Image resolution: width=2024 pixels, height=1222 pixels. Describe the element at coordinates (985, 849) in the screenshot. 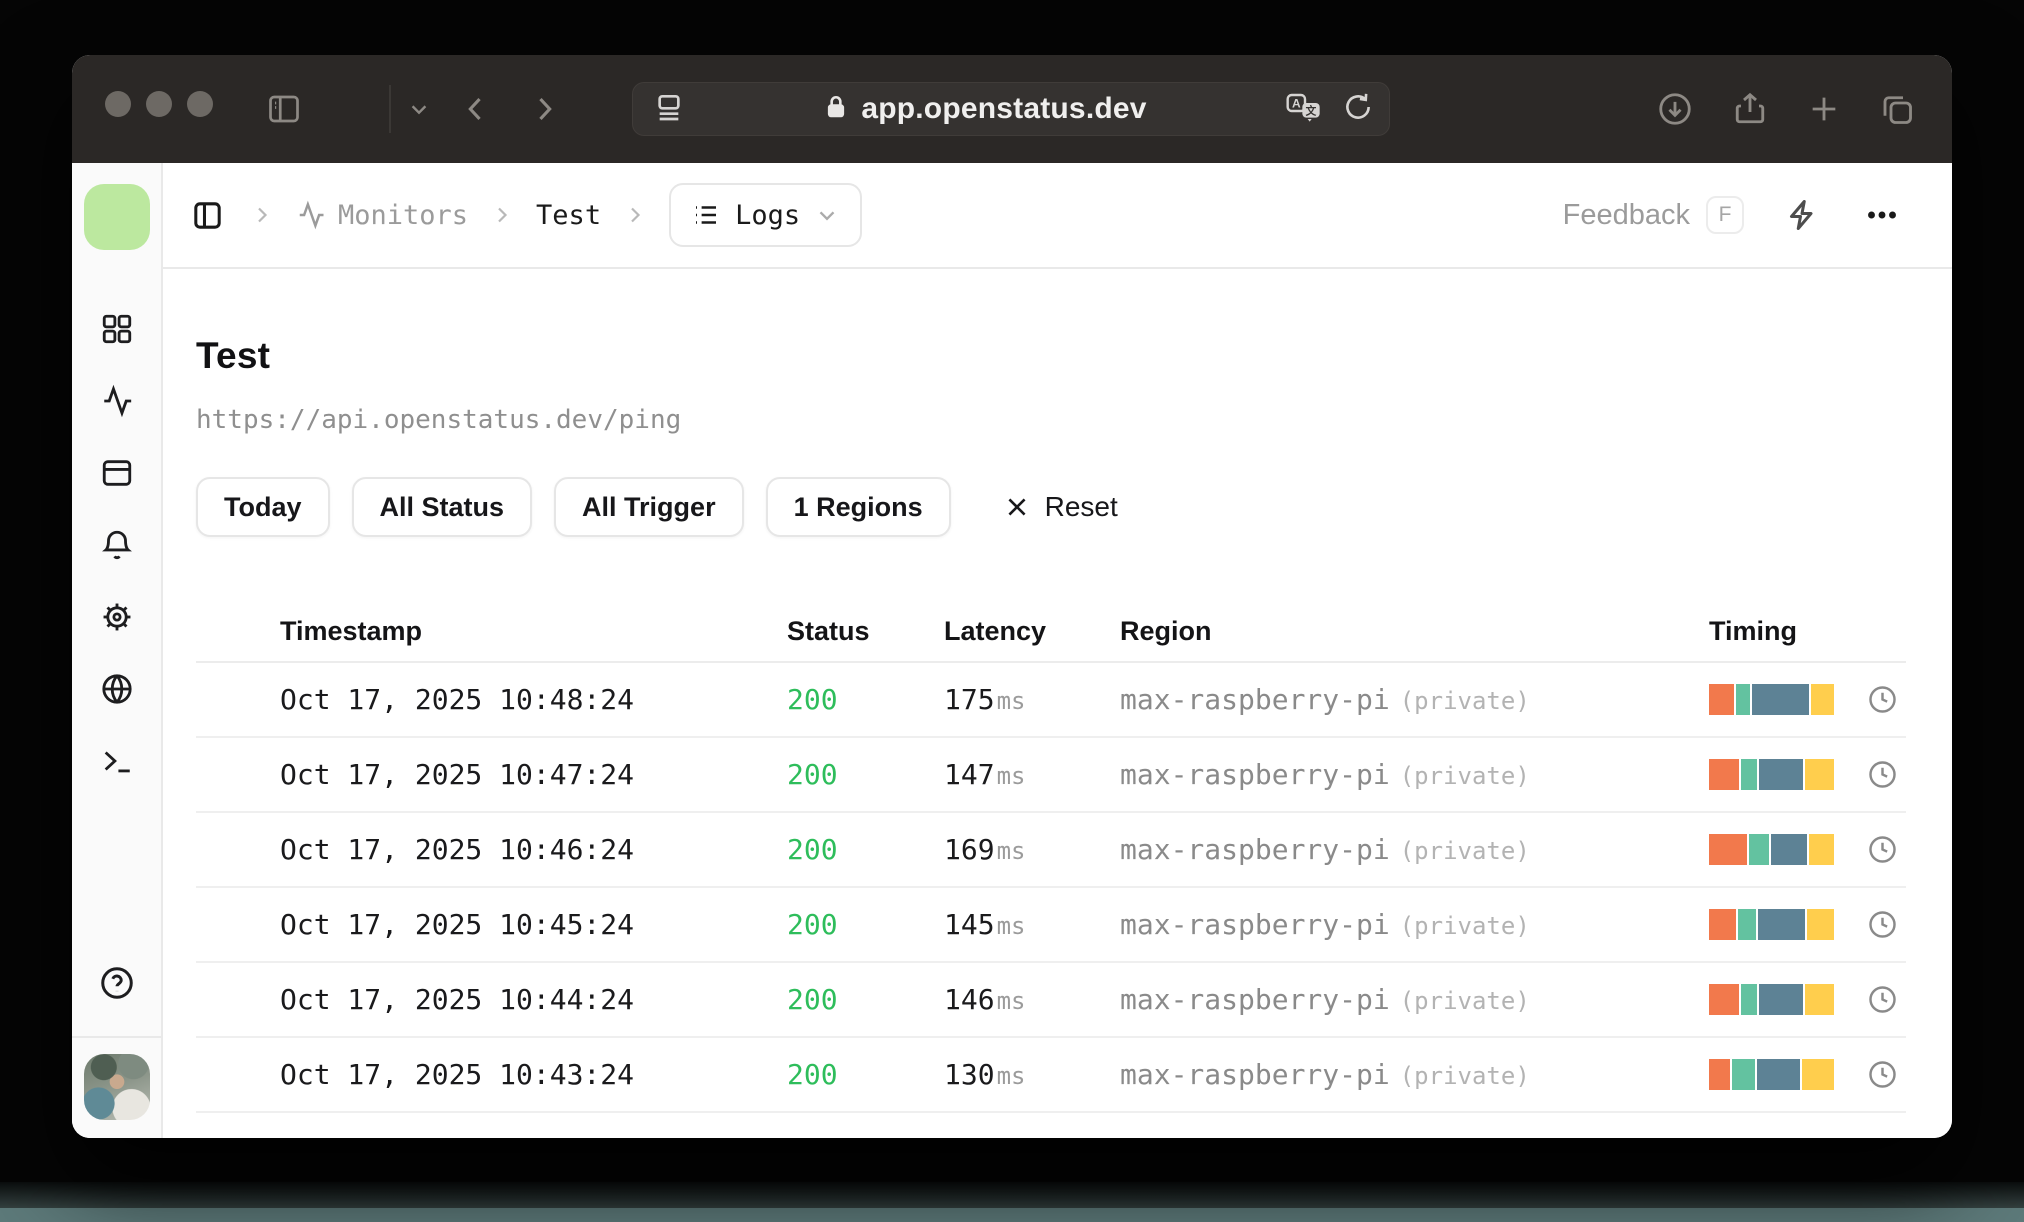

I see `cell-latency: 169ms` at that location.